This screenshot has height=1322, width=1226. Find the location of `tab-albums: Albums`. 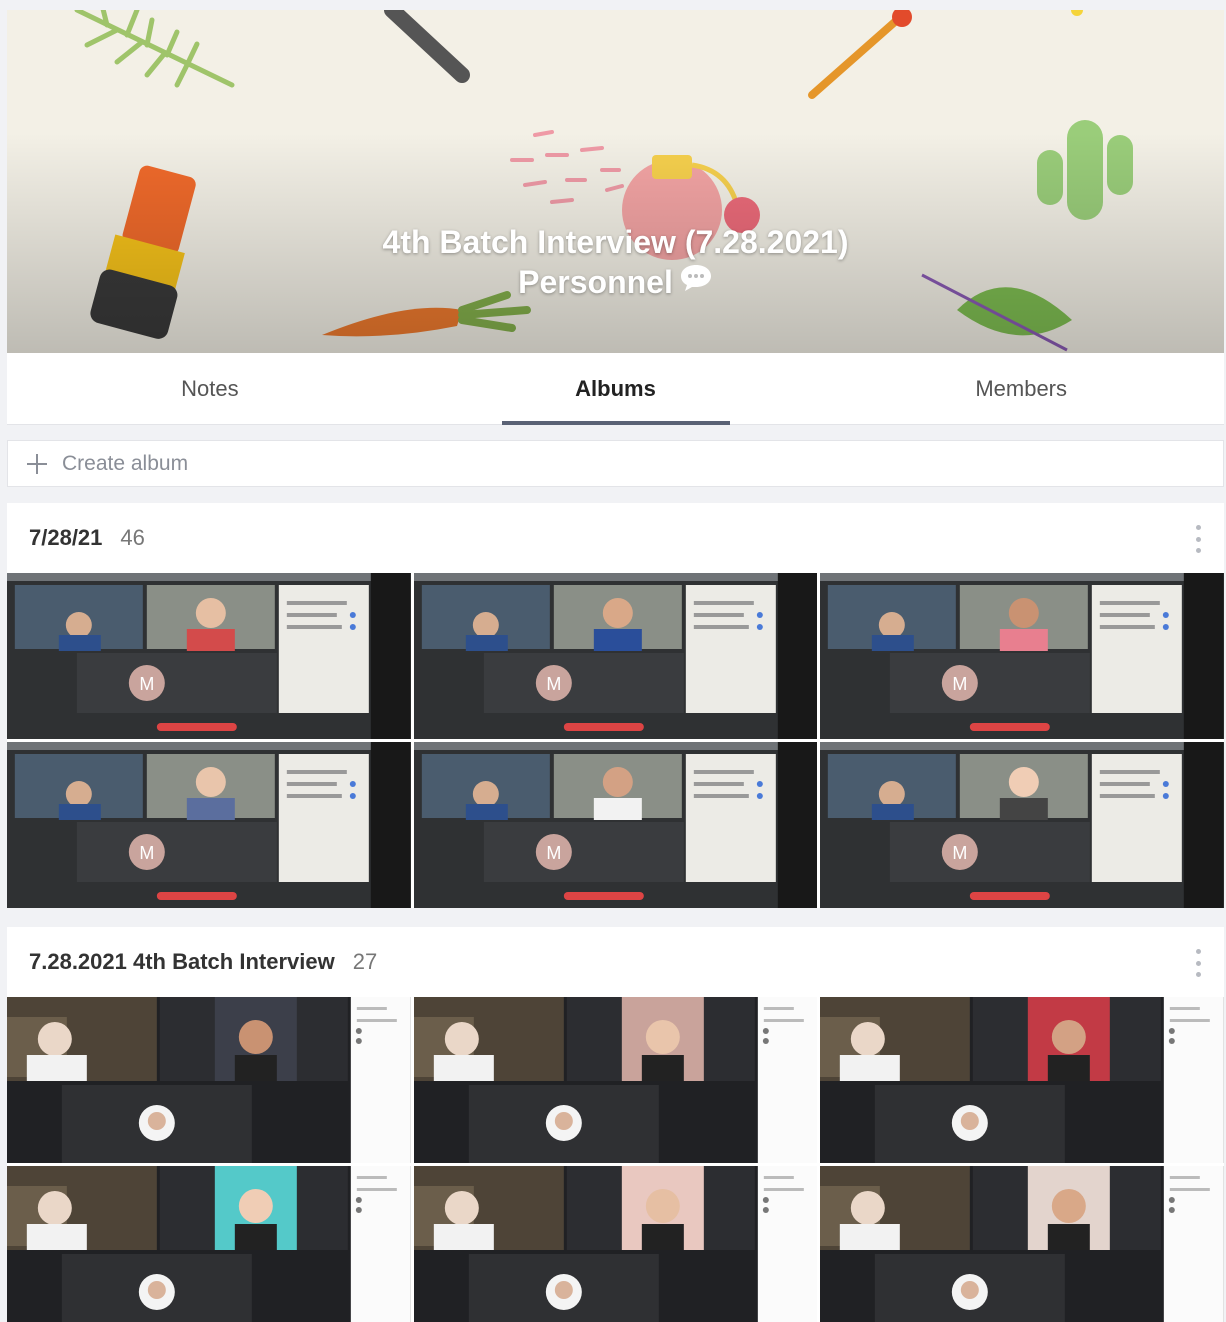

tab-albums: Albums is located at coordinates (616, 388).